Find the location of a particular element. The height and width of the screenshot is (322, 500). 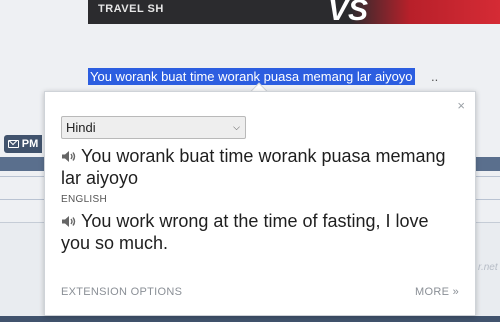

watermark-text: r.net is located at coordinates (488, 267).